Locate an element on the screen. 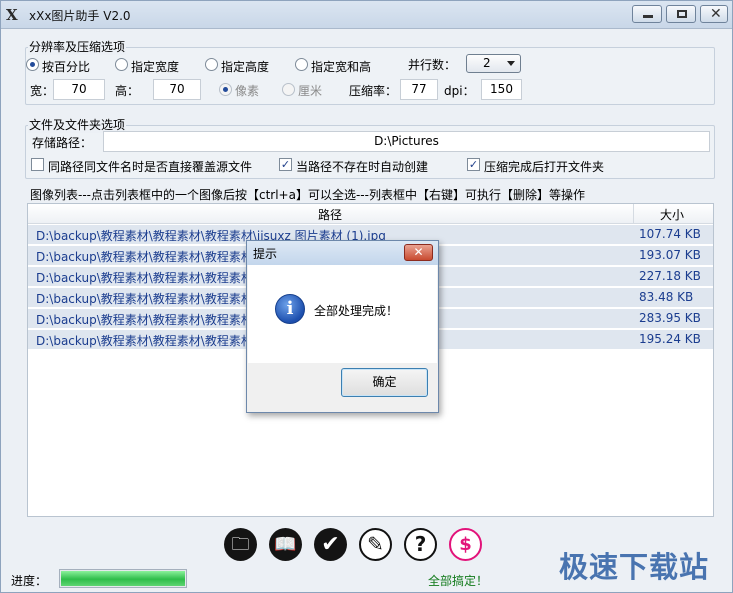 The width and height of the screenshot is (733, 593). dialog-close-button: ✕ is located at coordinates (418, 252).